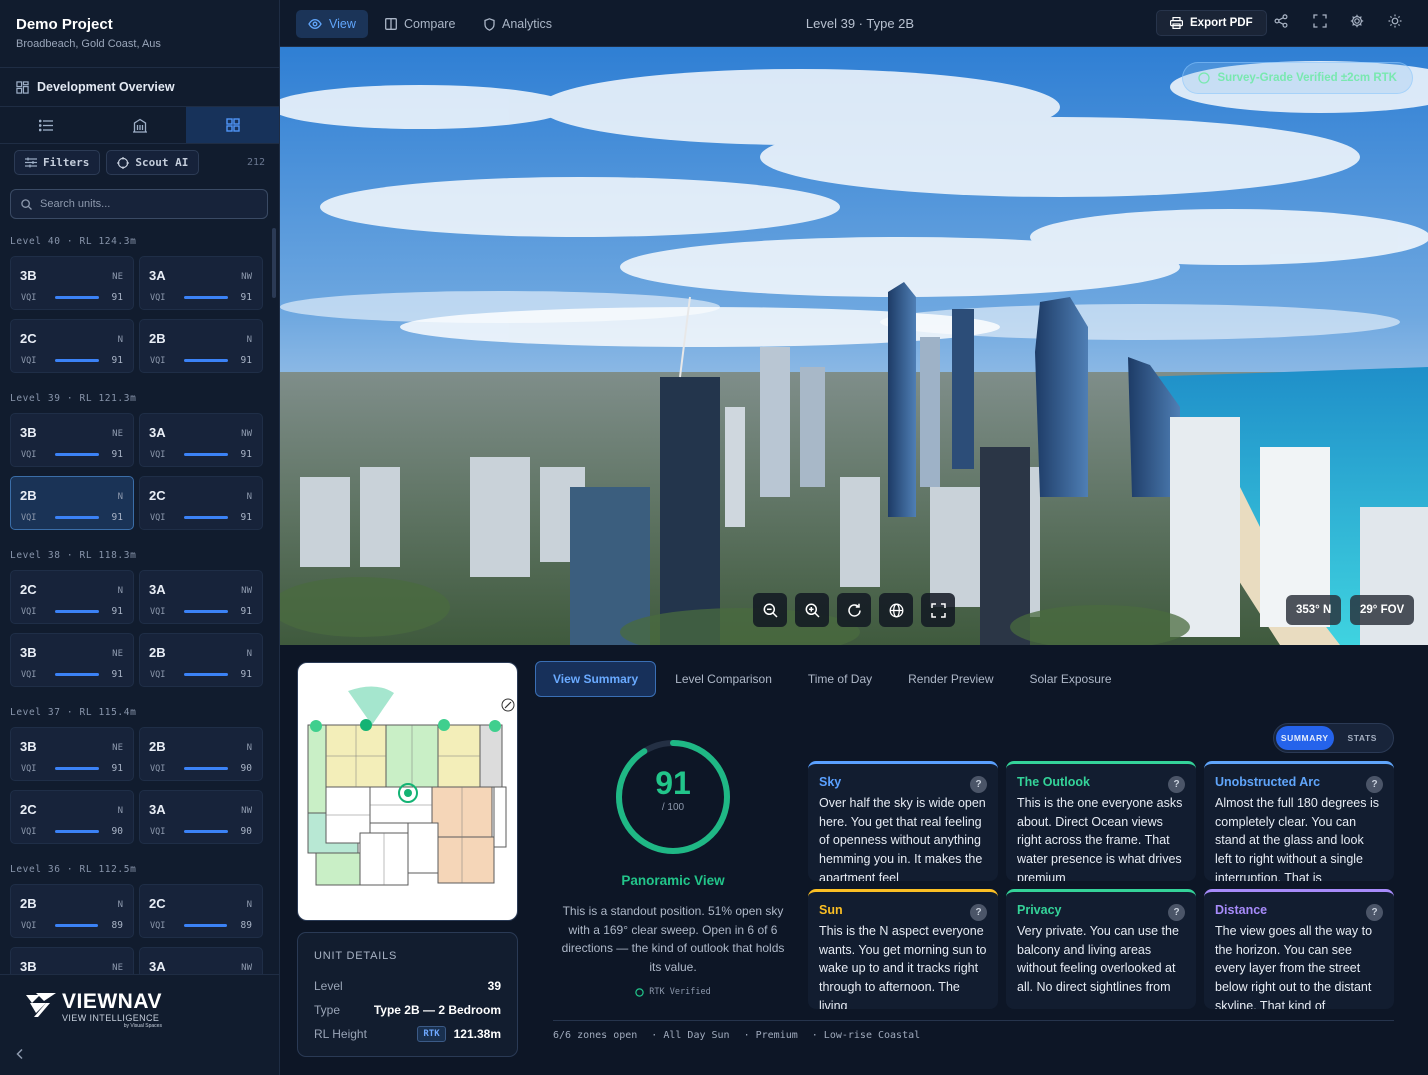  I want to click on share-button, so click(1281, 23).